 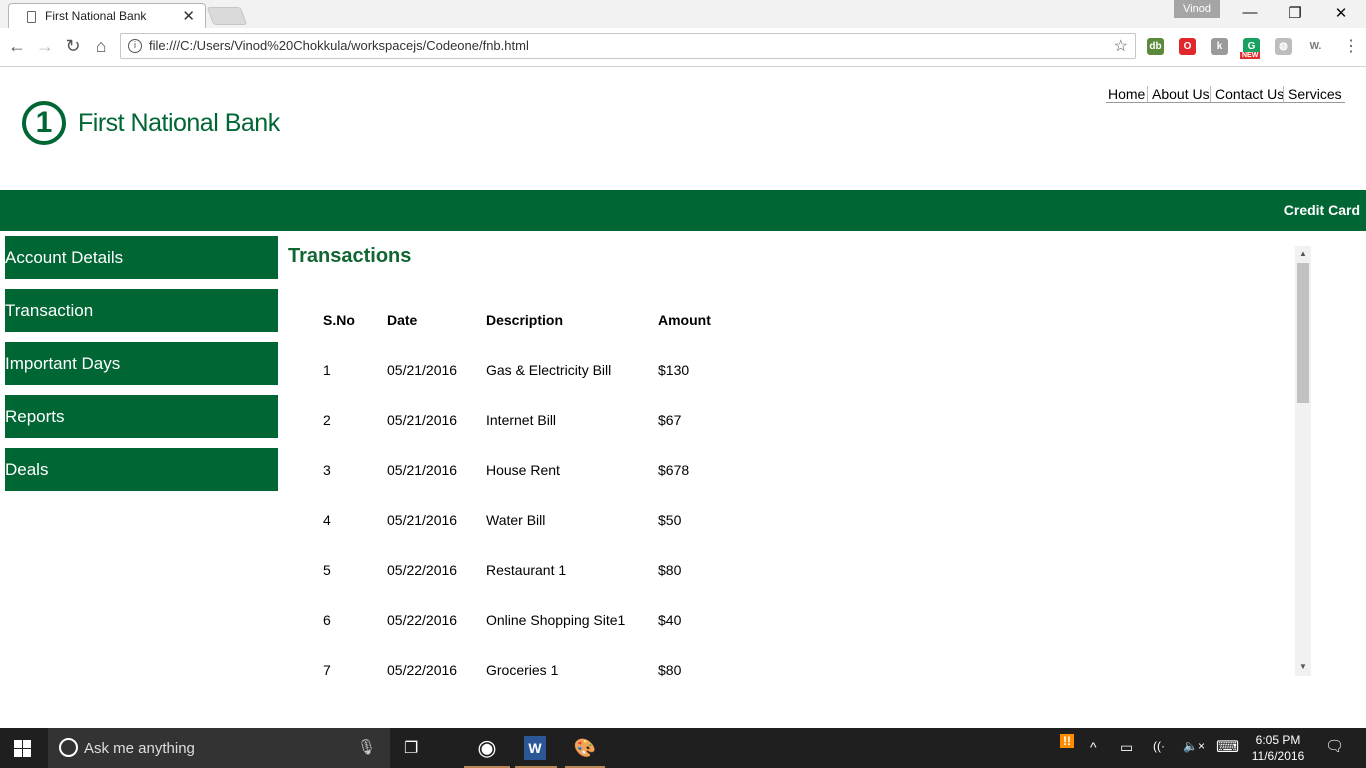 I want to click on opera-extension-icon: O, so click(x=1187, y=46).